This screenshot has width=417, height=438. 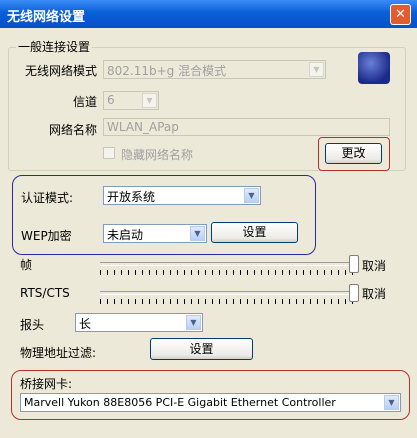 What do you see at coordinates (246, 127) in the screenshot?
I see `ssid-field: WLAN_APap` at bounding box center [246, 127].